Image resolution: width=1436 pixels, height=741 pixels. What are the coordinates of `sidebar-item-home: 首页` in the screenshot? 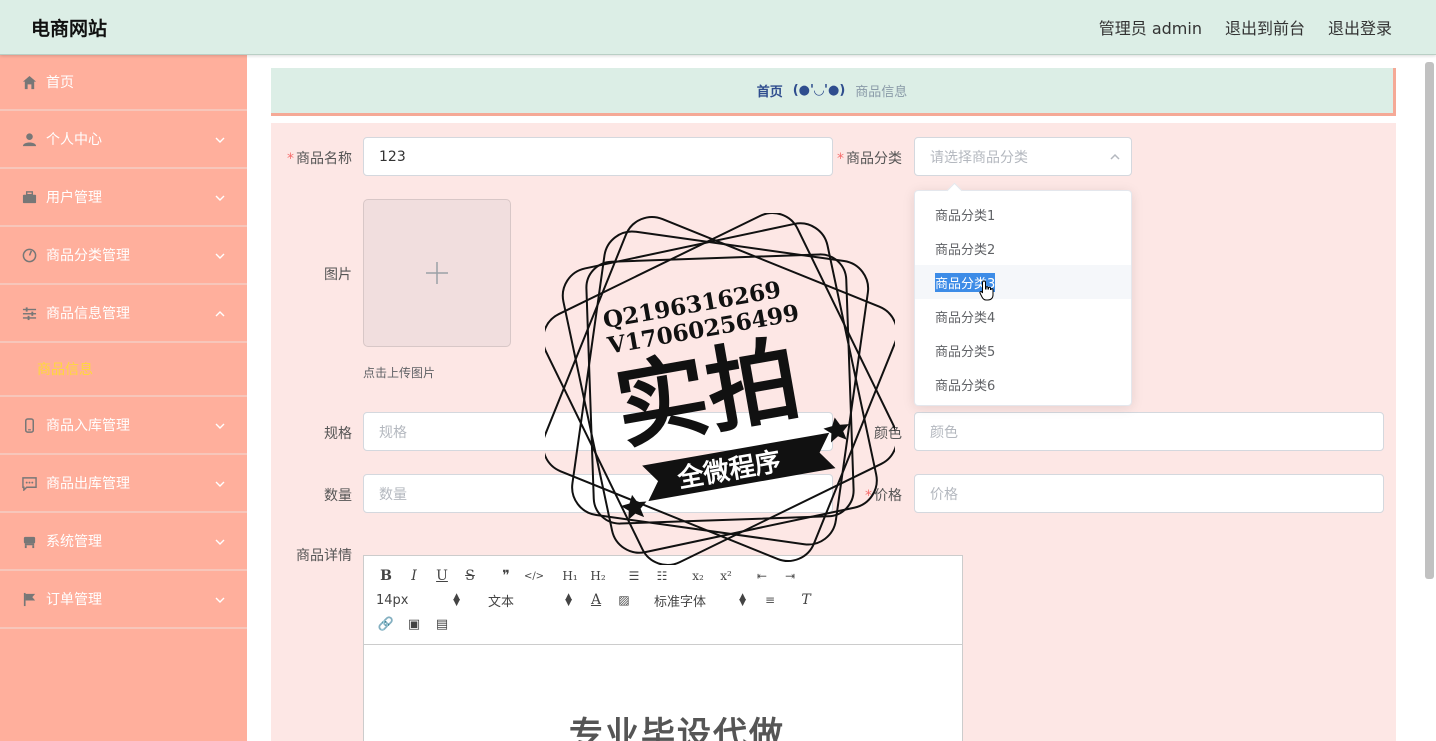 It's located at (123, 83).